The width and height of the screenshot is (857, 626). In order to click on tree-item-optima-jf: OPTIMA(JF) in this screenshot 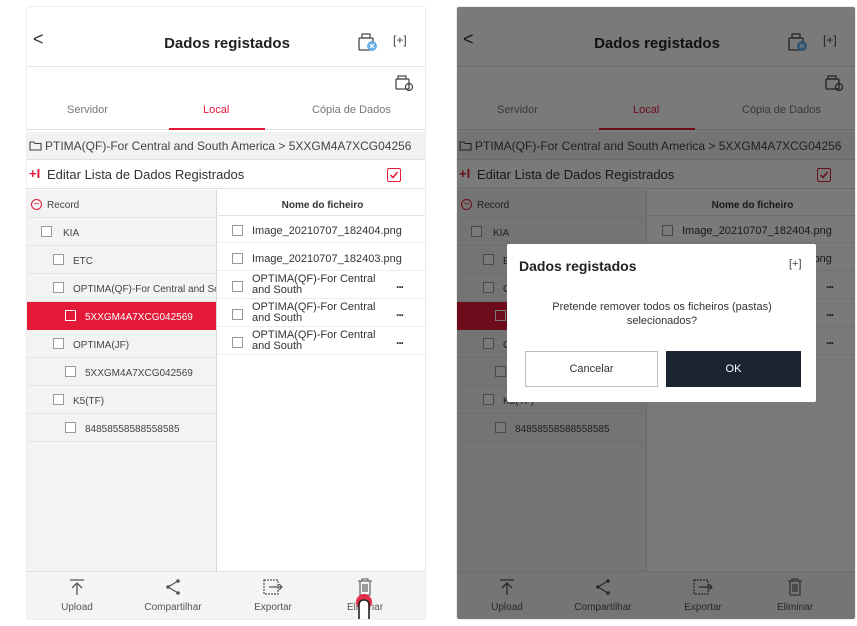, I will do `click(121, 344)`.